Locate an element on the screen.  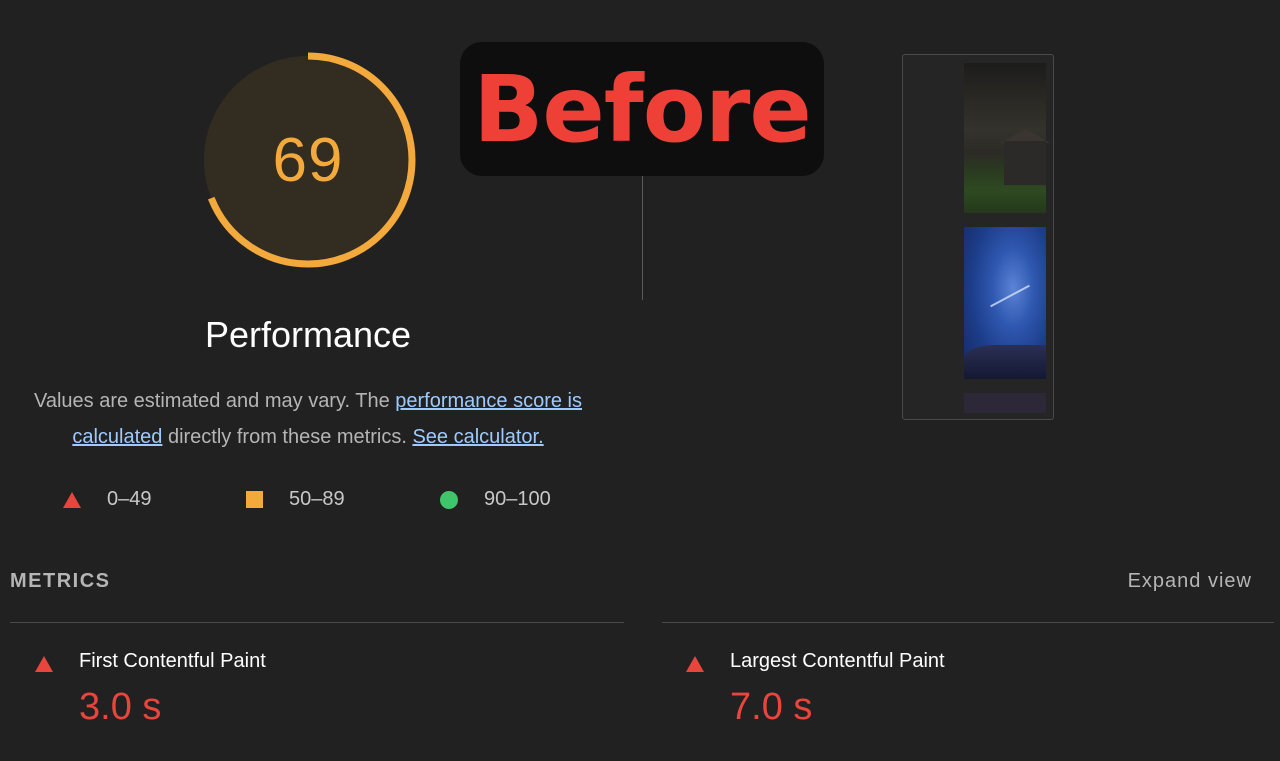
score-value: 69 is located at coordinates (308, 160).